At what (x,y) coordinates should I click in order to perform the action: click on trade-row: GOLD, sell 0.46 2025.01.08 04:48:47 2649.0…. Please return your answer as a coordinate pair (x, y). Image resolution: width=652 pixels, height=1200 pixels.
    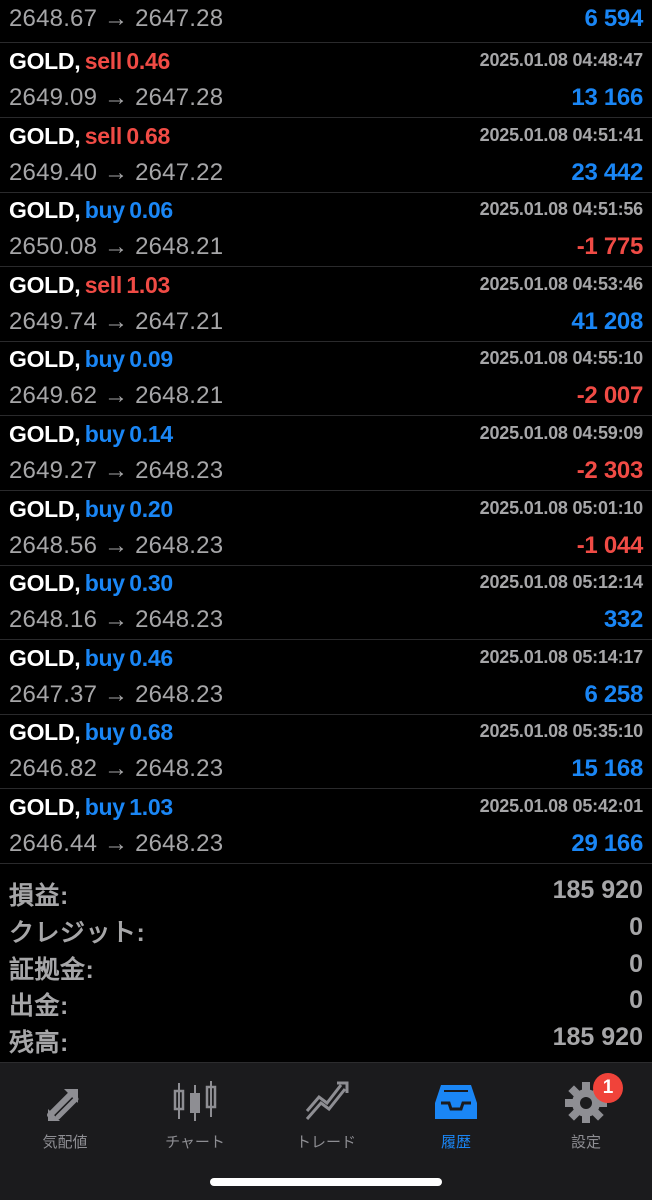
    Looking at the image, I should click on (326, 80).